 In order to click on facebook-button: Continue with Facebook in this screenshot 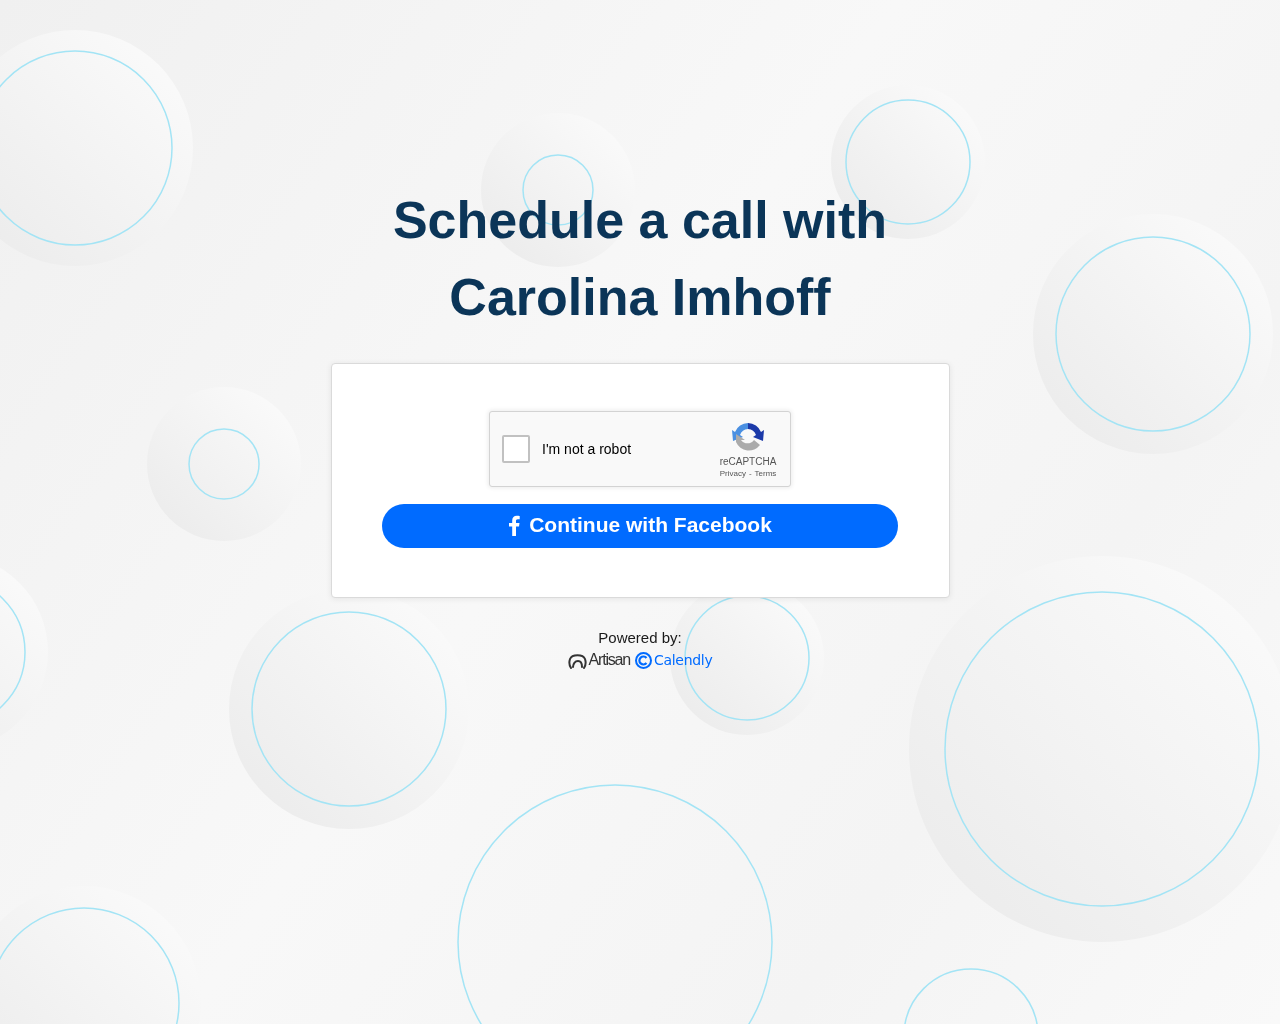, I will do `click(640, 526)`.